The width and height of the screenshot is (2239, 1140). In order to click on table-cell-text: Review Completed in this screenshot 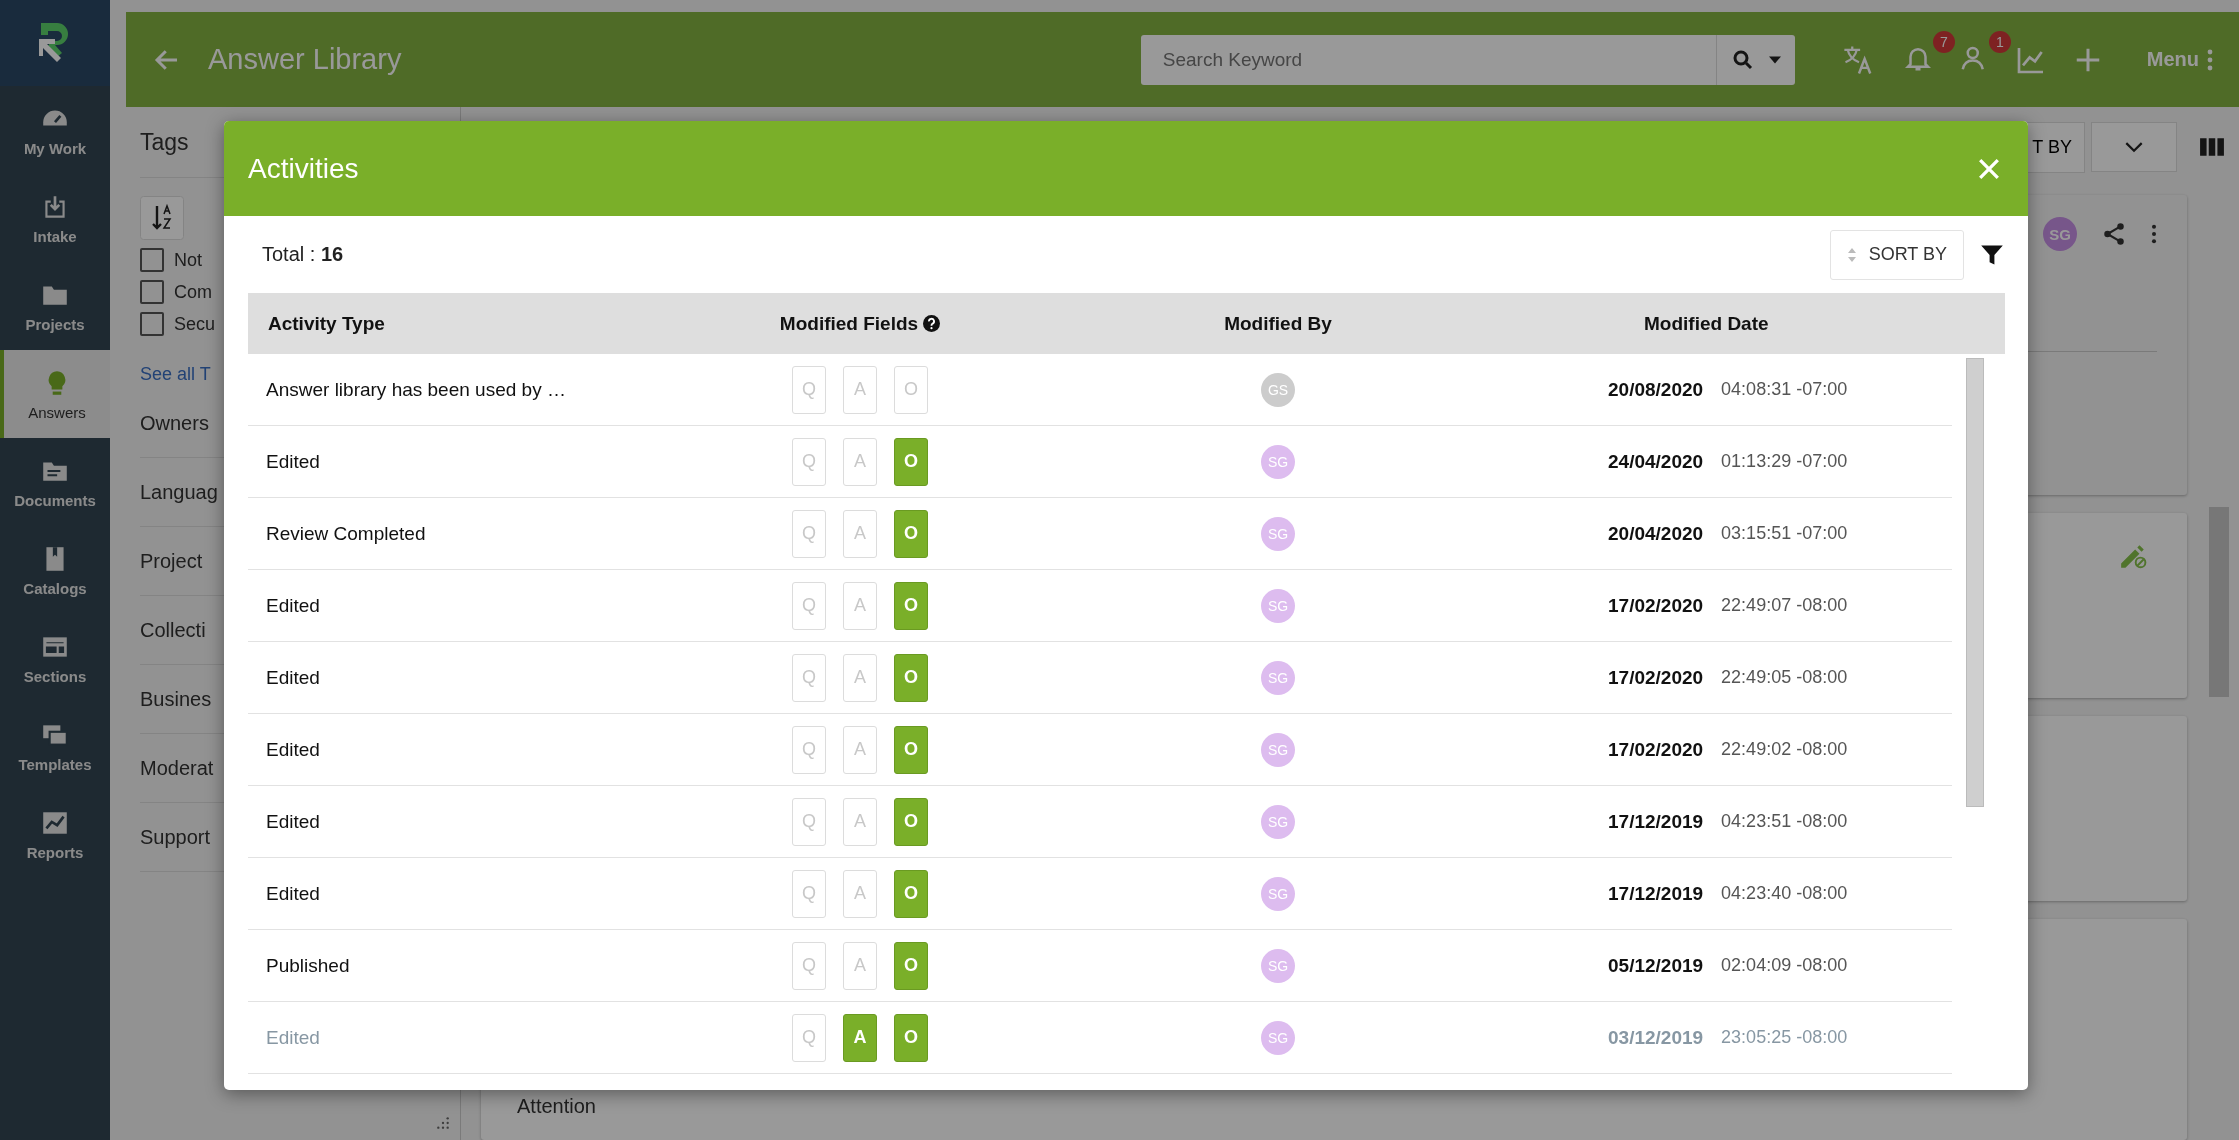, I will do `click(346, 533)`.